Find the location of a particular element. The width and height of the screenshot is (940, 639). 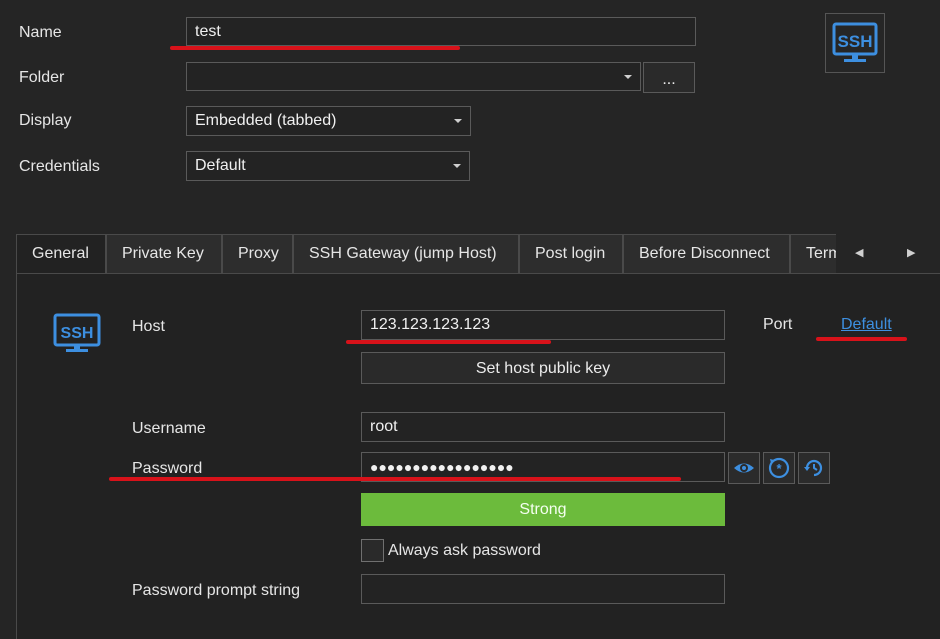

generate-password-button: * is located at coordinates (779, 468).